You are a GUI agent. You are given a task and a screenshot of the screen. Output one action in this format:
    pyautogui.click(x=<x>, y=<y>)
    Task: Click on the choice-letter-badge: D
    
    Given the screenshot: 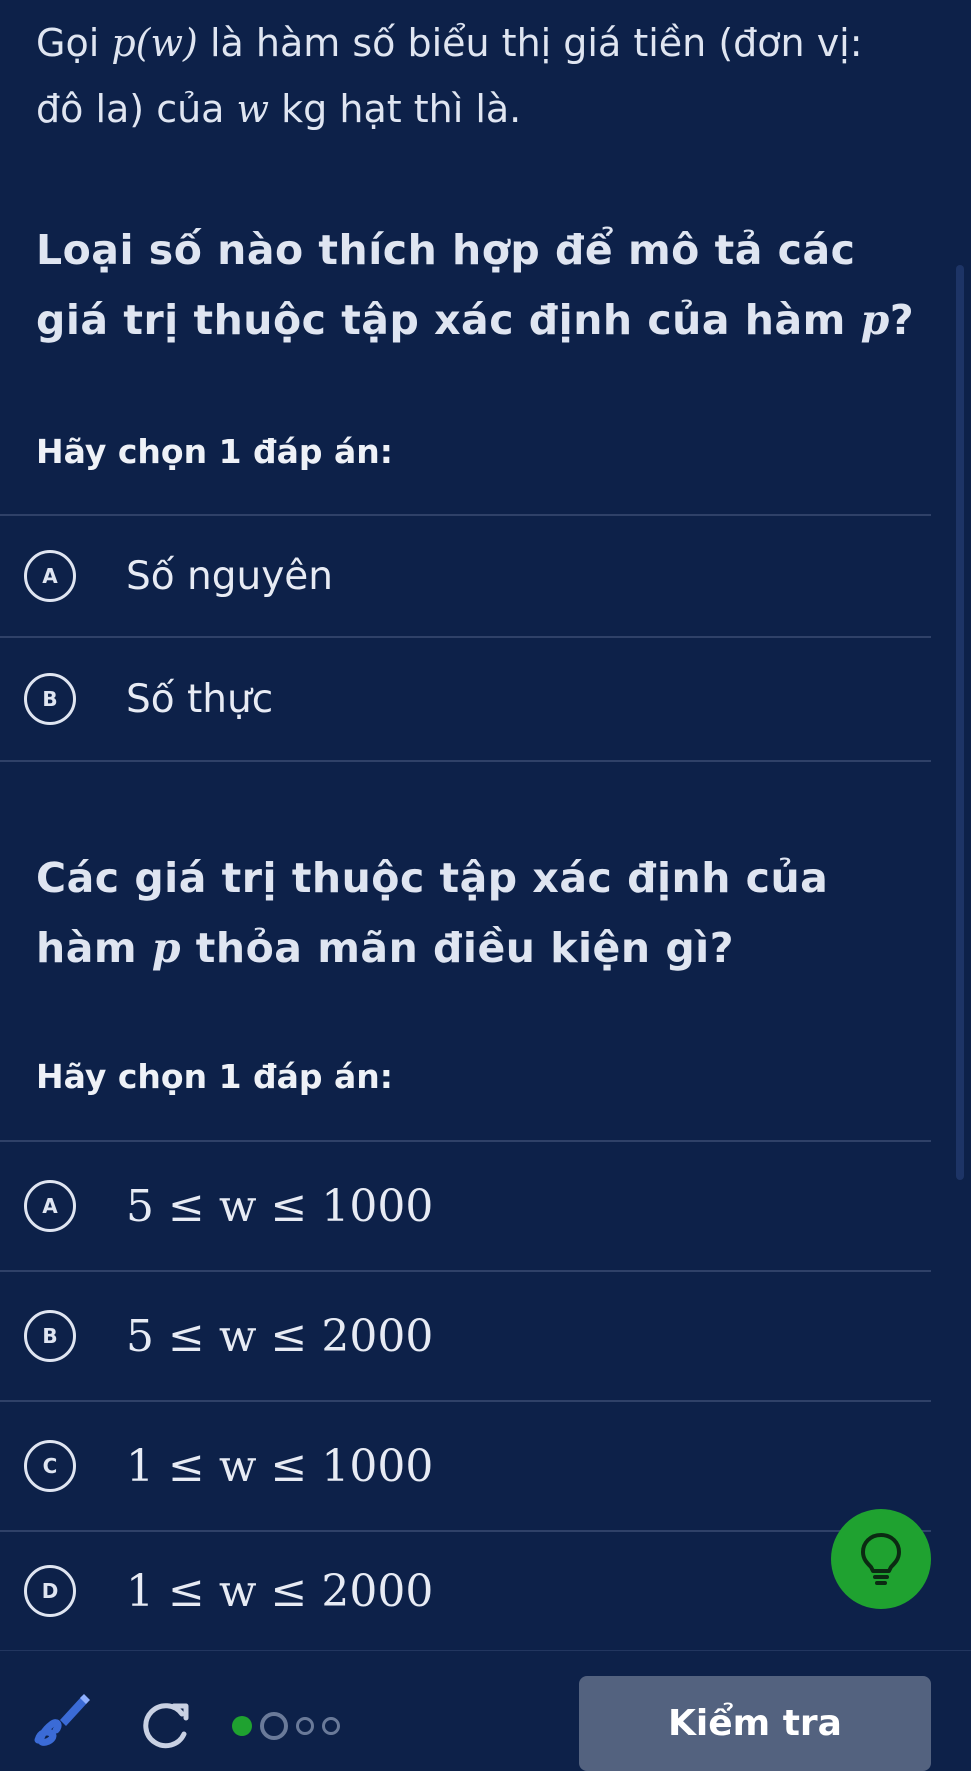 What is the action you would take?
    pyautogui.click(x=50, y=1591)
    